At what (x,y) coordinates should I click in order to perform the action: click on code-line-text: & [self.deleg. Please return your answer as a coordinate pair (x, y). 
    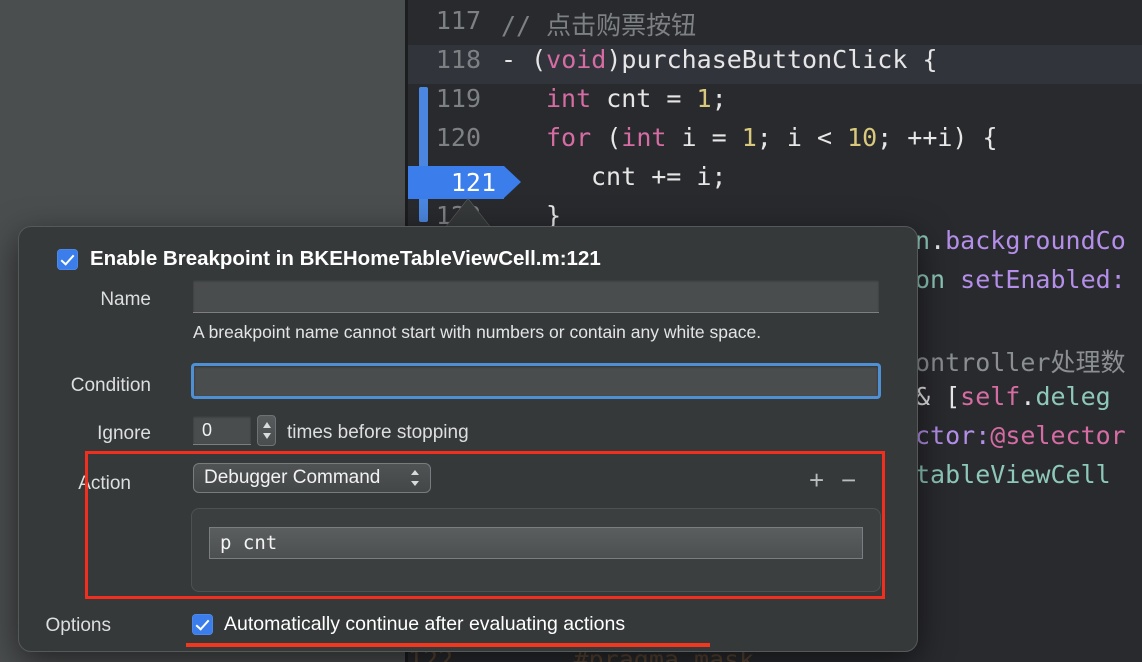
    Looking at the image, I should click on (1013, 396).